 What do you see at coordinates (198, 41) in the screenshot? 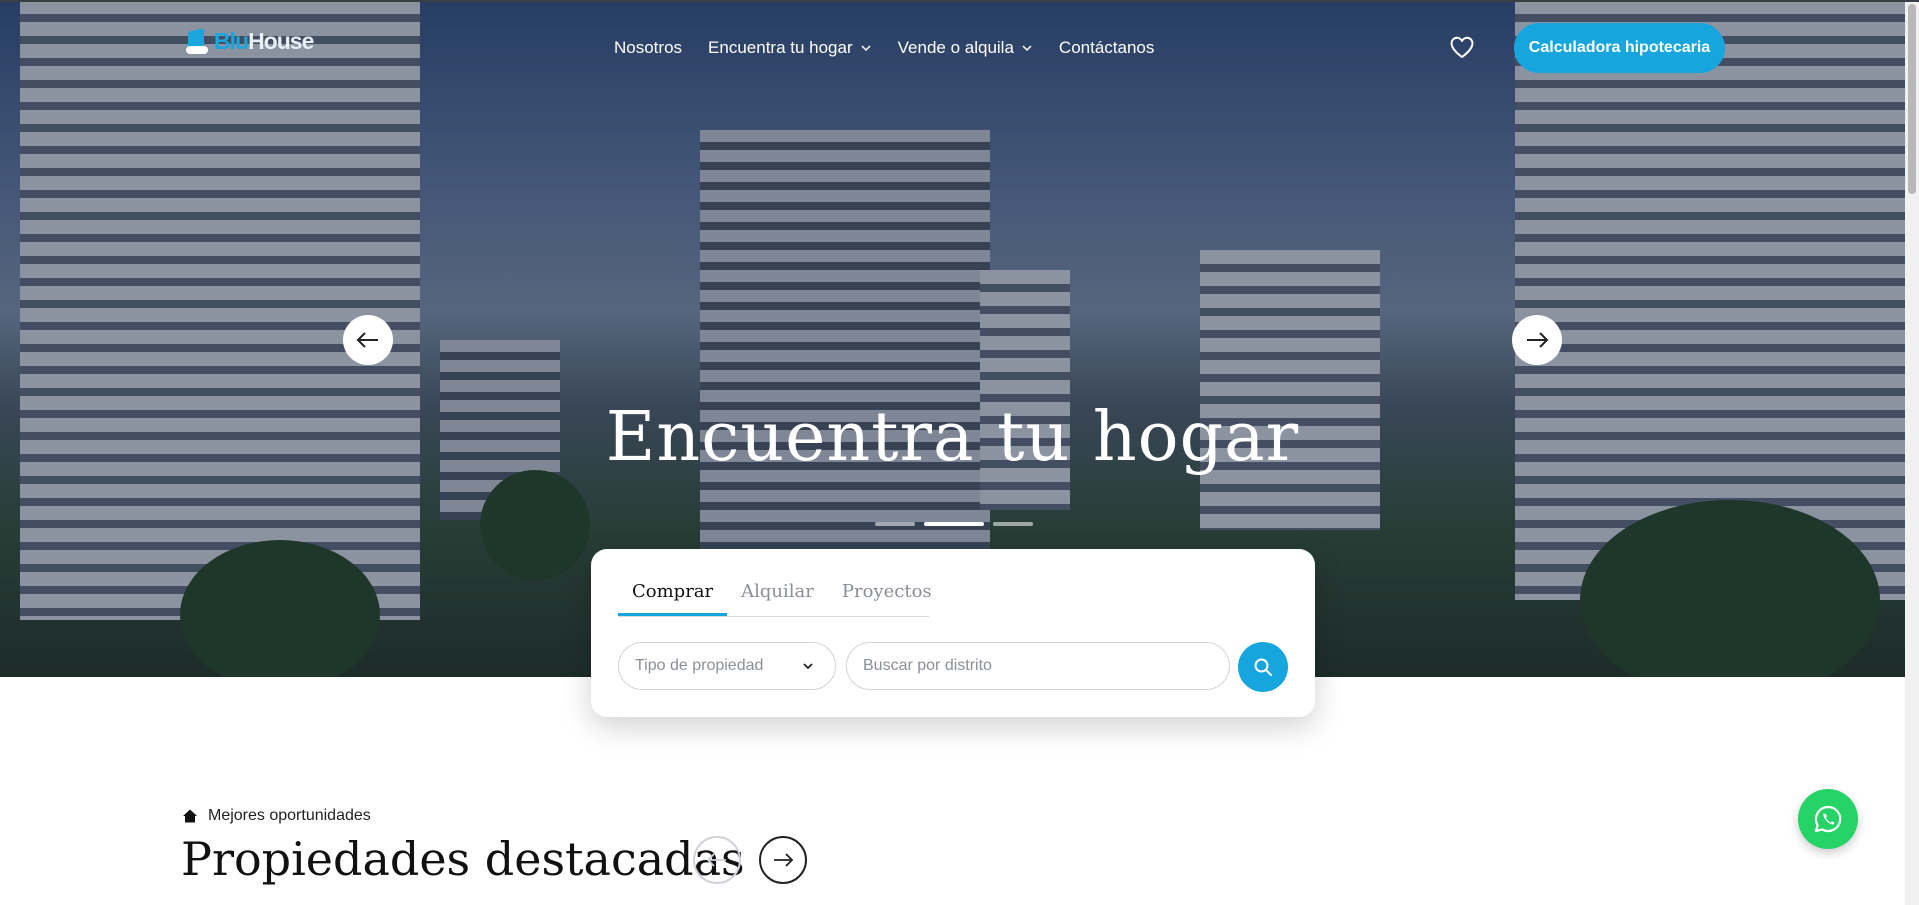
I see `logo-mark-icon` at bounding box center [198, 41].